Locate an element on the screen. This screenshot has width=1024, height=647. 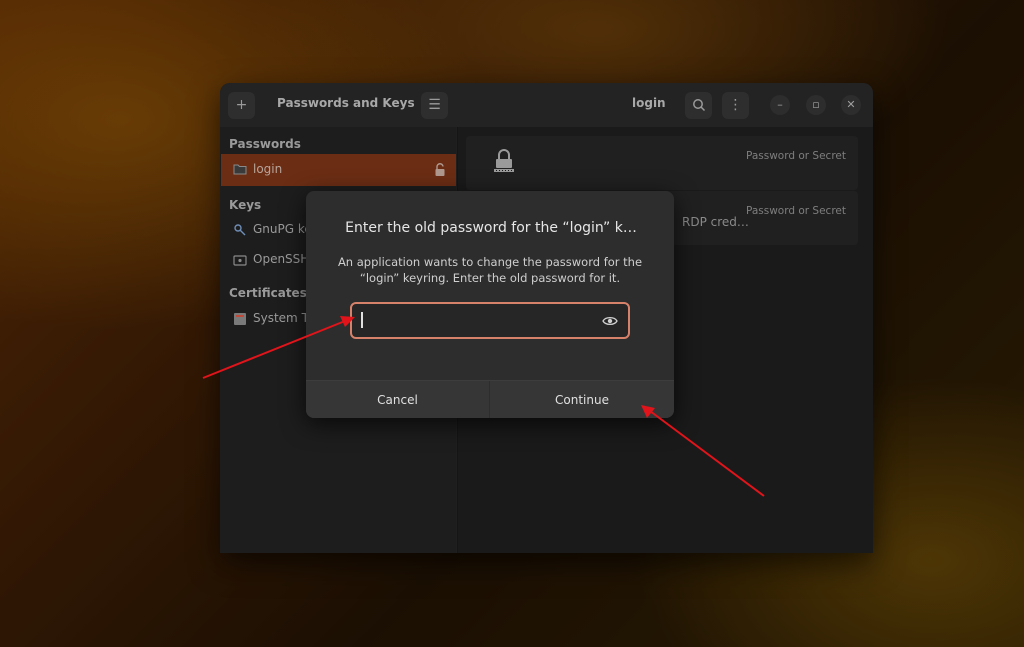
arrow-to-continue-button is located at coordinates (703, 451).